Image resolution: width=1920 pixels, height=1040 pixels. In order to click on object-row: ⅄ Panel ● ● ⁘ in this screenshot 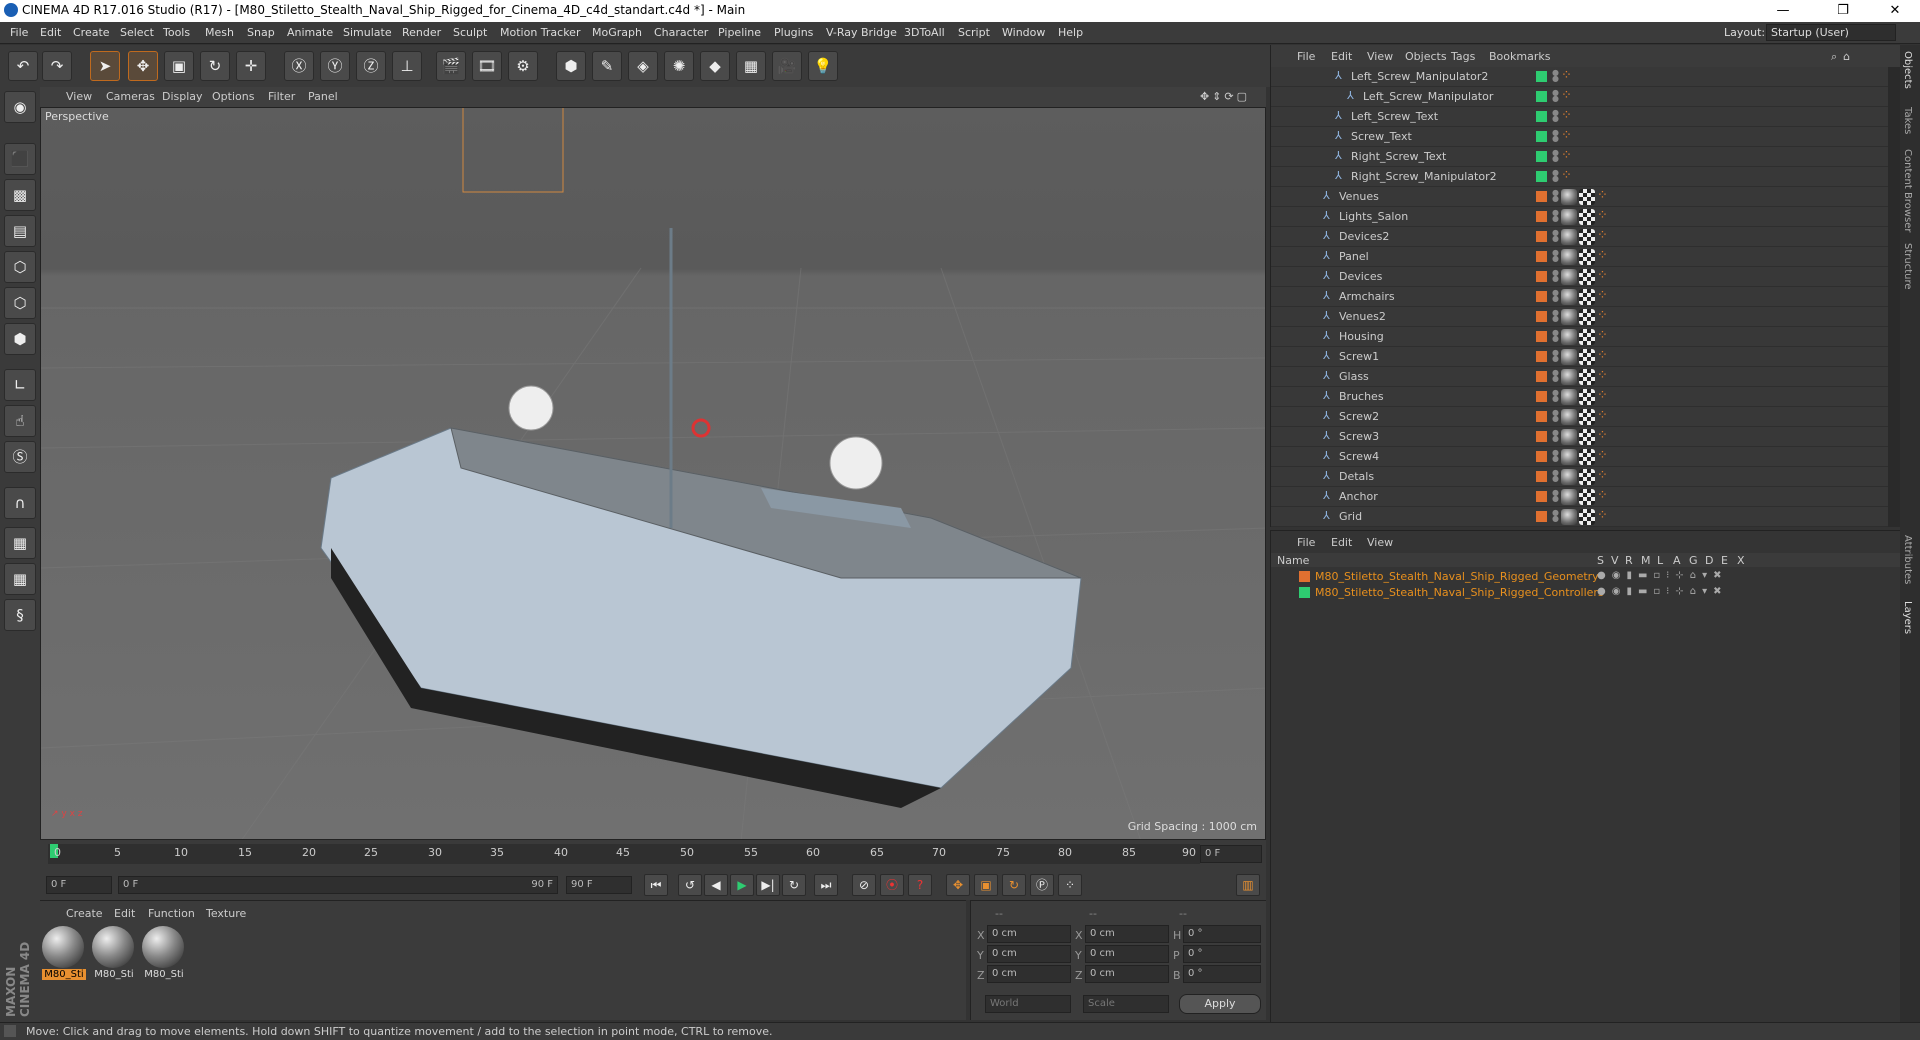, I will do `click(1580, 257)`.